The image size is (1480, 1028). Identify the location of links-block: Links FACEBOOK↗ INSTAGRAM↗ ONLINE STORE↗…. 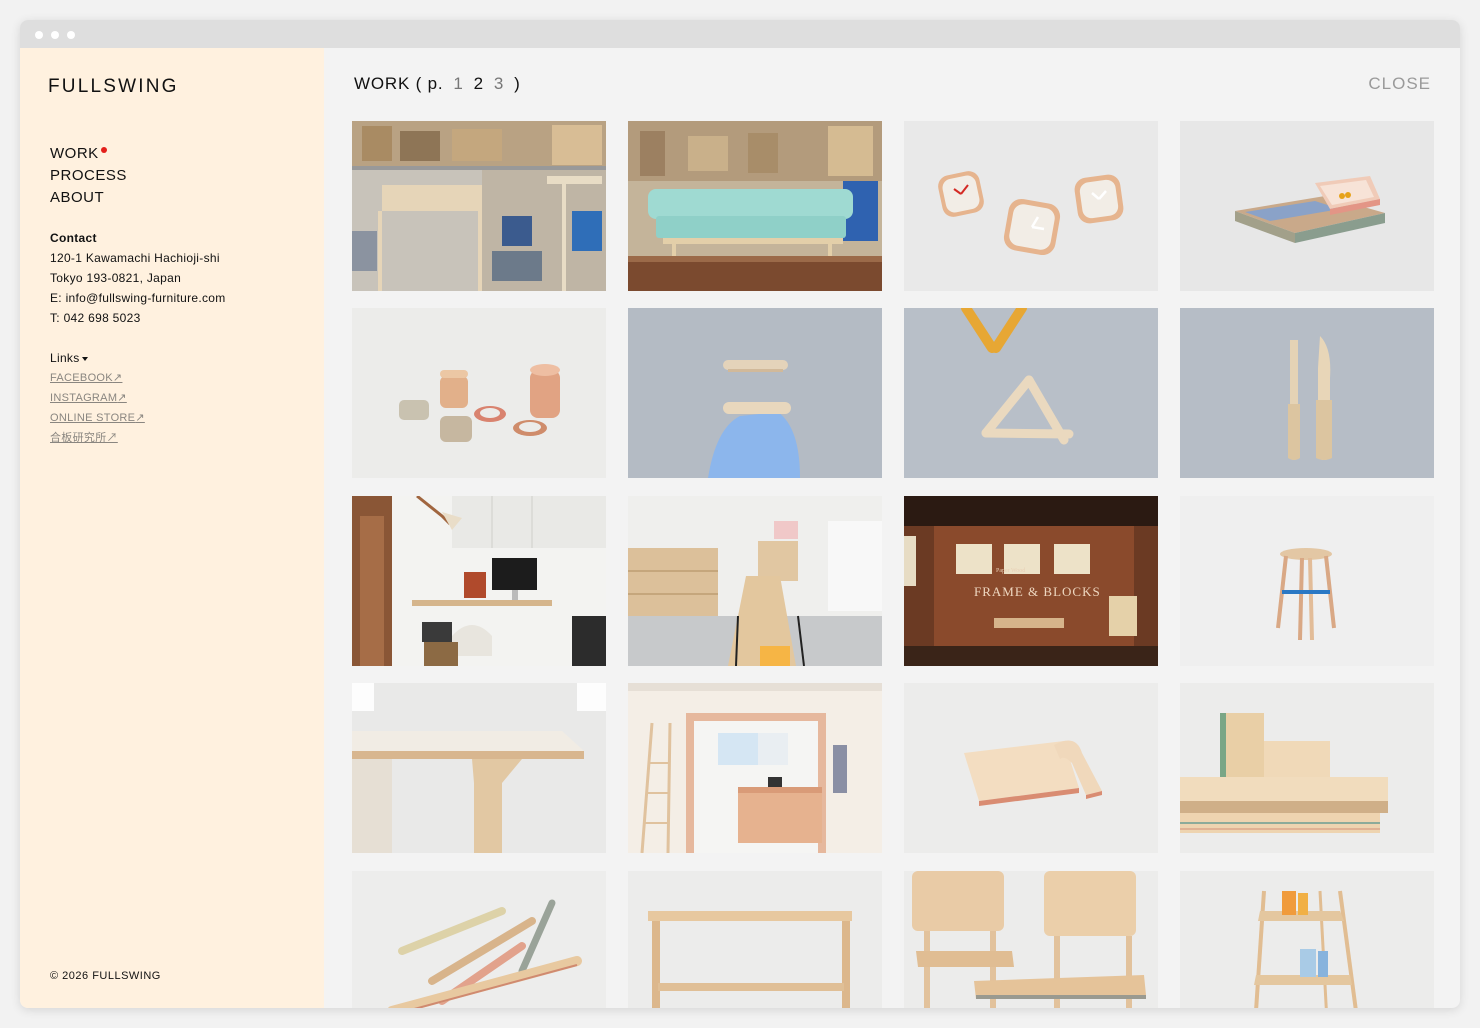
(97, 398).